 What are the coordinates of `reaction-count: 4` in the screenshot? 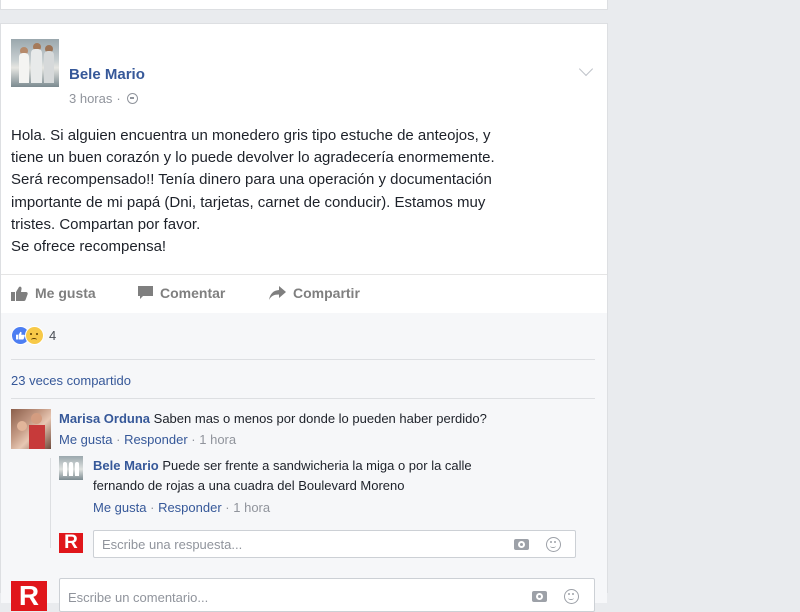 It's located at (52, 335).